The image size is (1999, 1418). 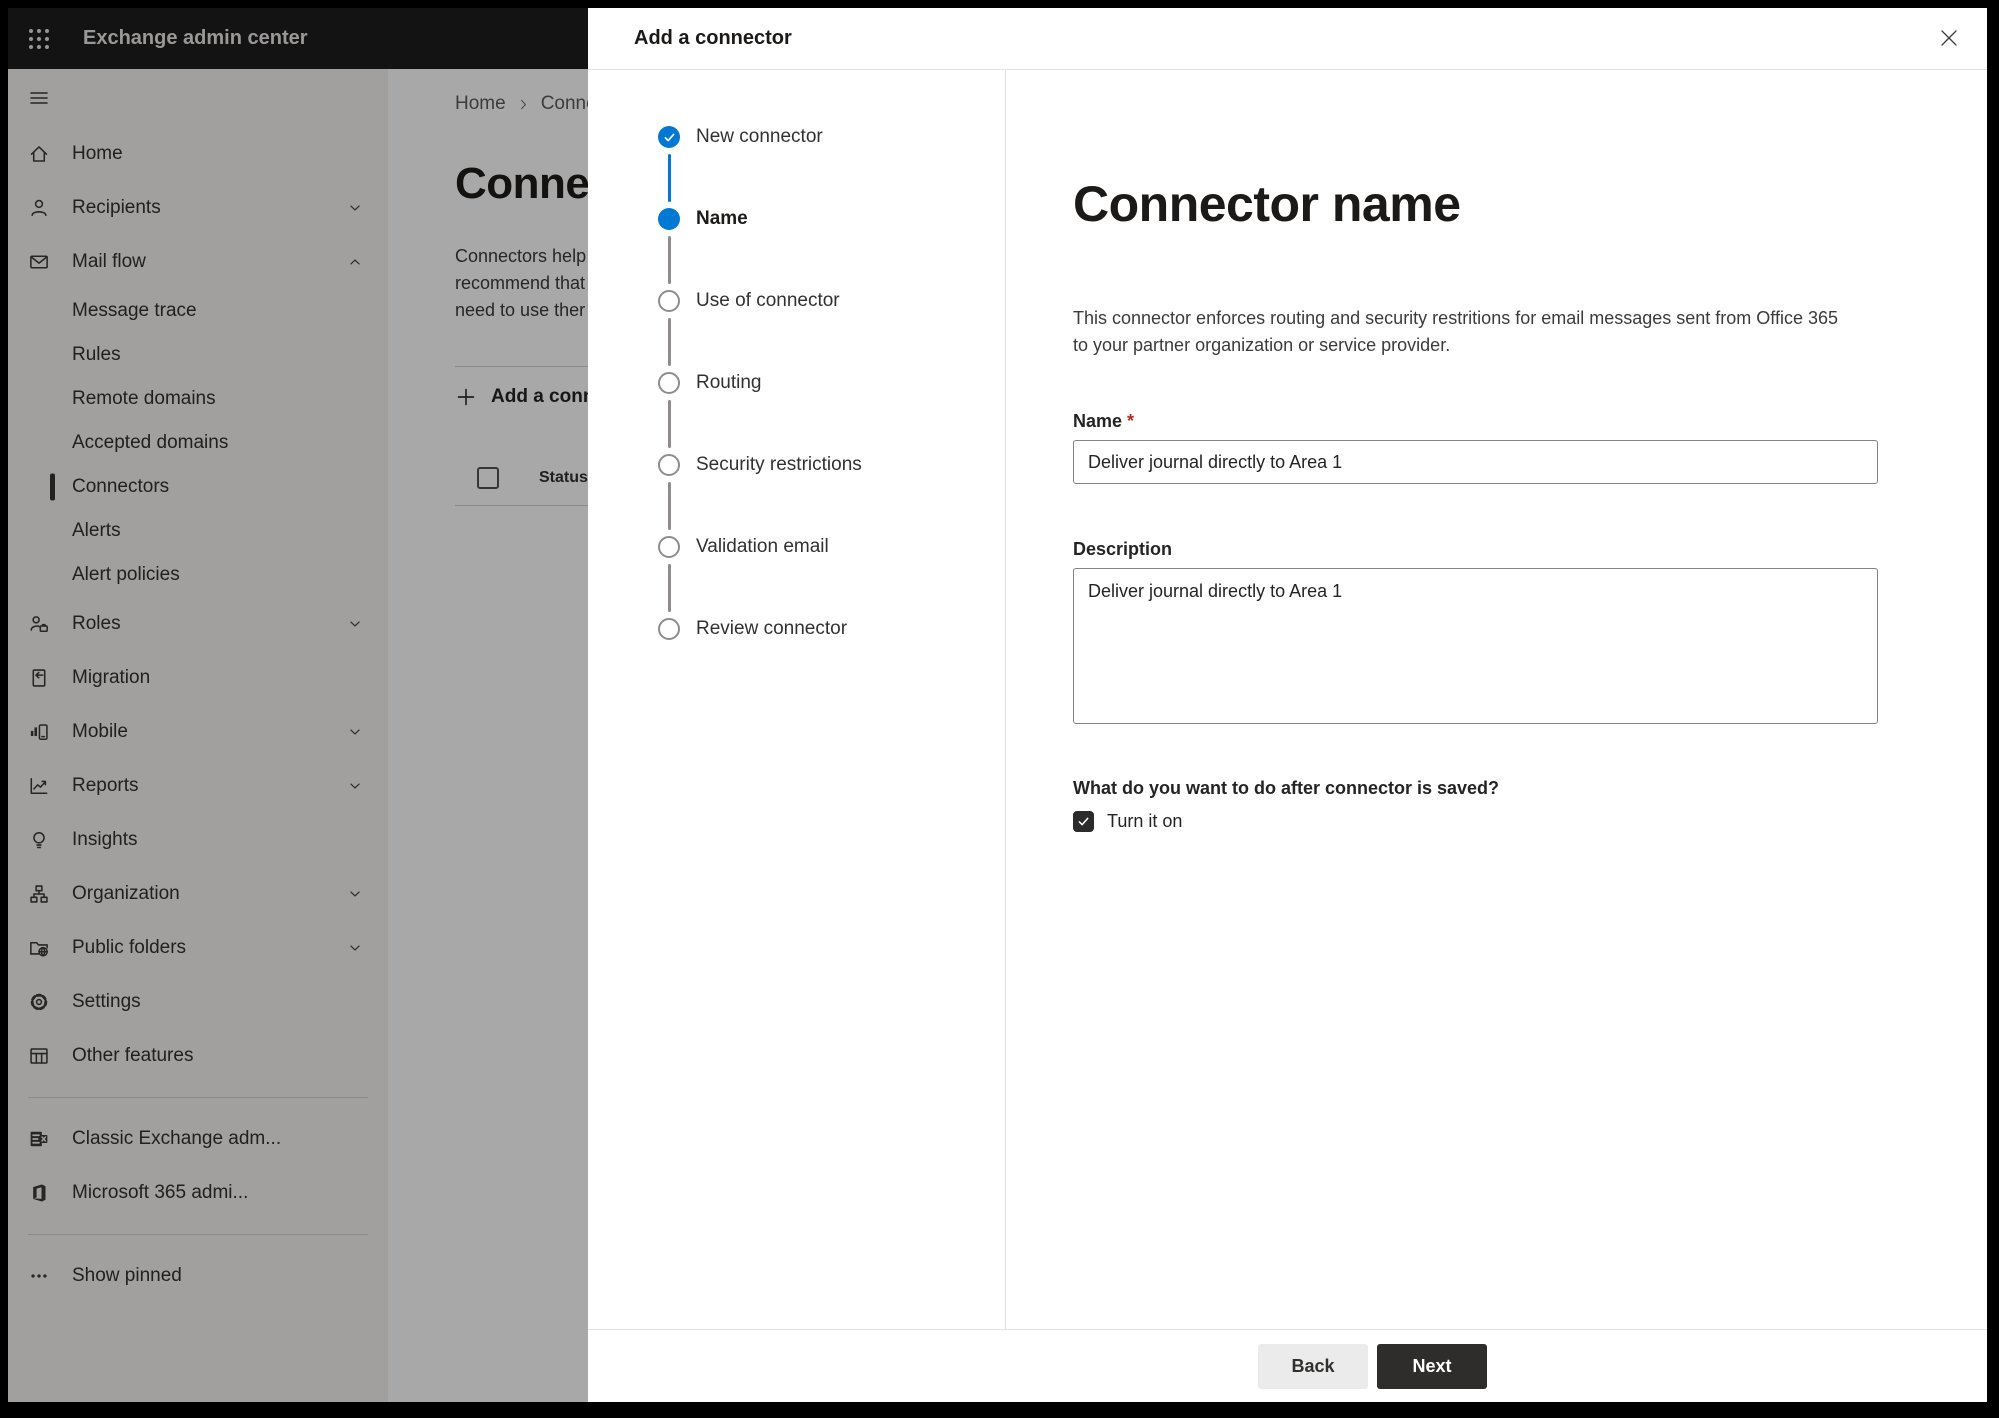 What do you see at coordinates (1475, 821) in the screenshot?
I see `turn-it-on-row: Turn it on` at bounding box center [1475, 821].